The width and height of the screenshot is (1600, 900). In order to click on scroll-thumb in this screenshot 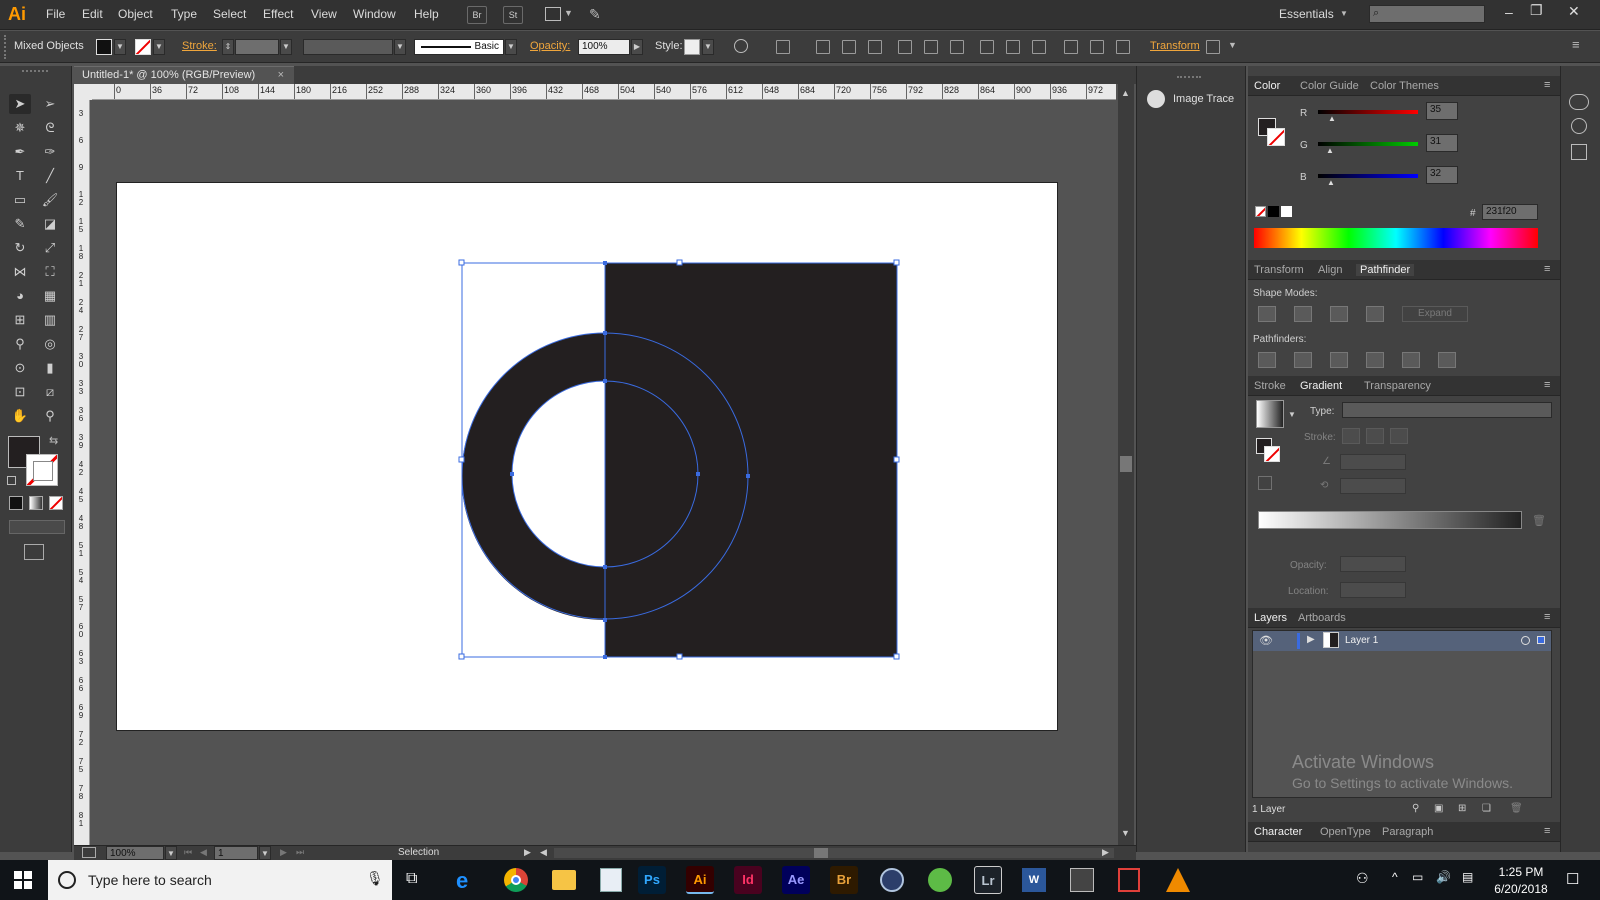, I will do `click(1126, 464)`.